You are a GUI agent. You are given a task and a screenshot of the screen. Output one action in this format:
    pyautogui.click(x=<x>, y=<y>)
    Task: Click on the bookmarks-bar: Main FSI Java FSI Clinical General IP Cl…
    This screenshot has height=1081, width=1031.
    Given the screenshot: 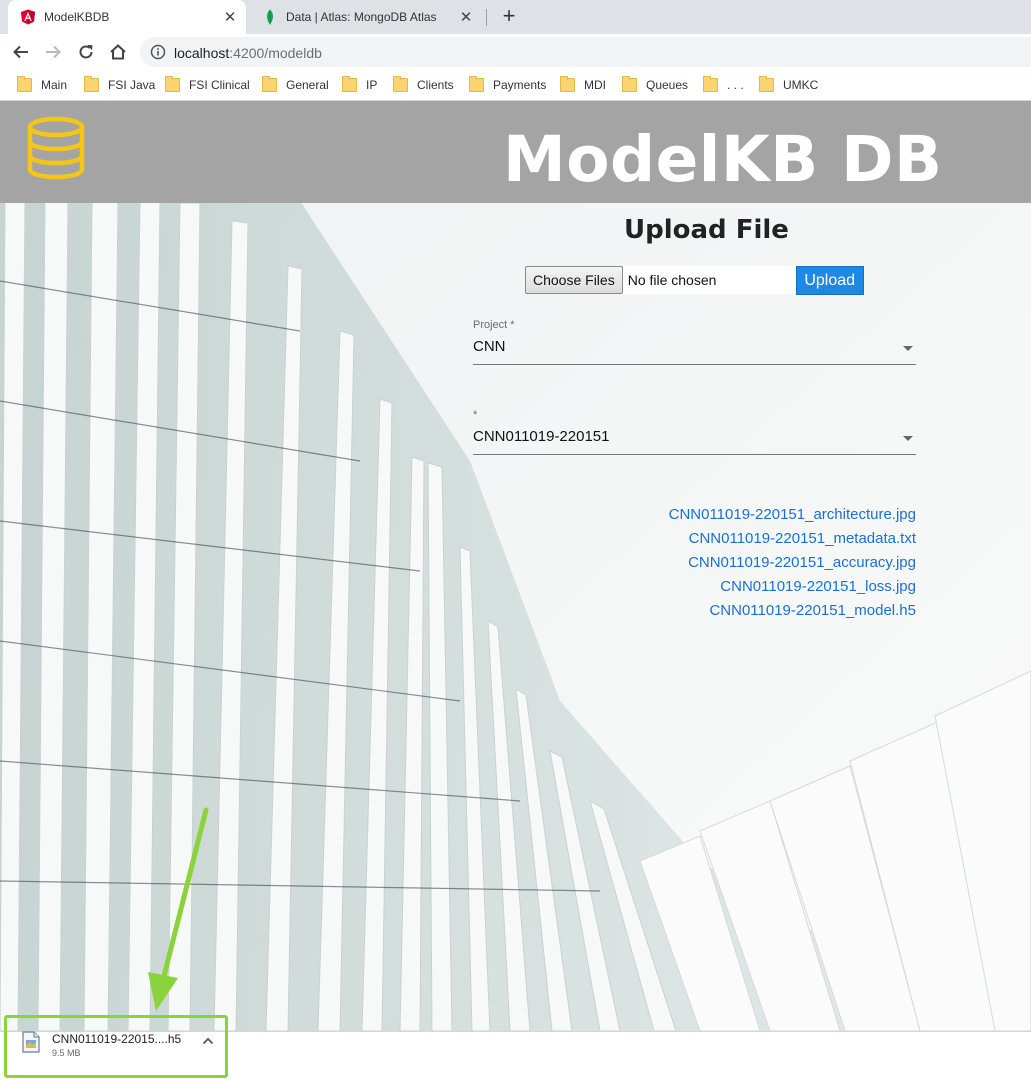 What is the action you would take?
    pyautogui.click(x=515, y=85)
    